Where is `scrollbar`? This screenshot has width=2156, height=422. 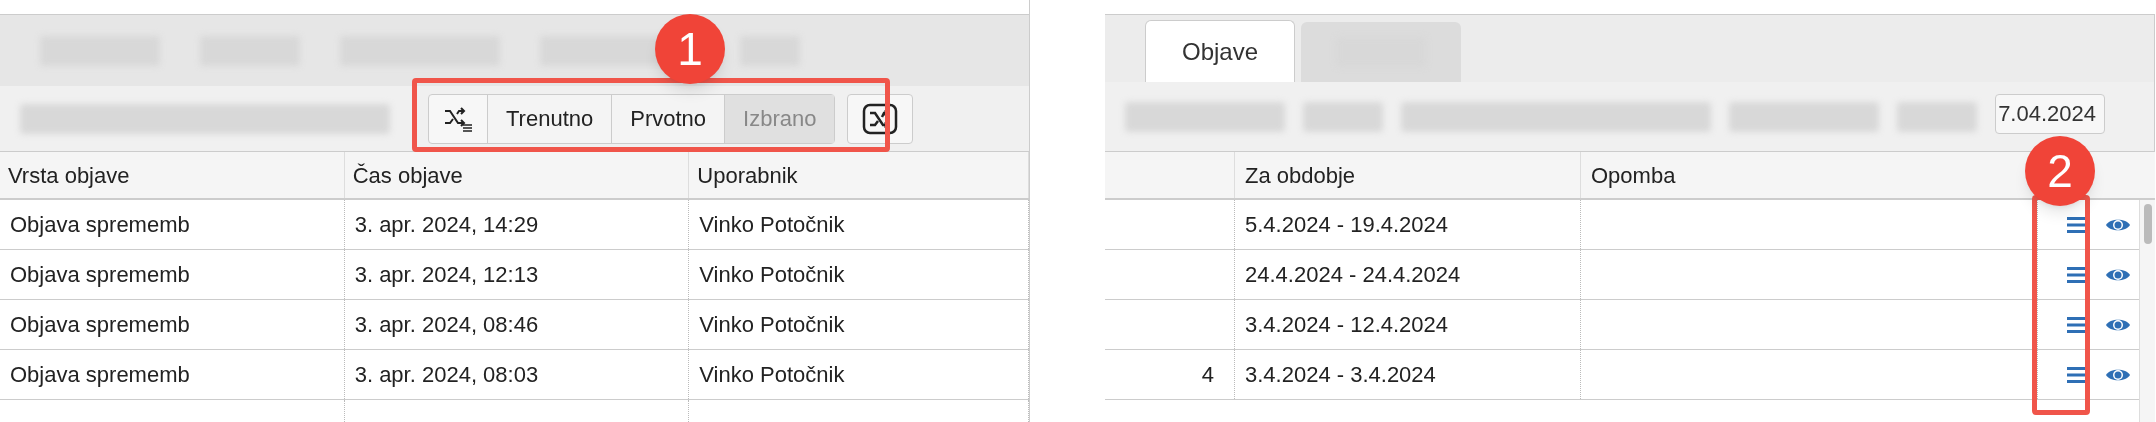
scrollbar is located at coordinates (2147, 311).